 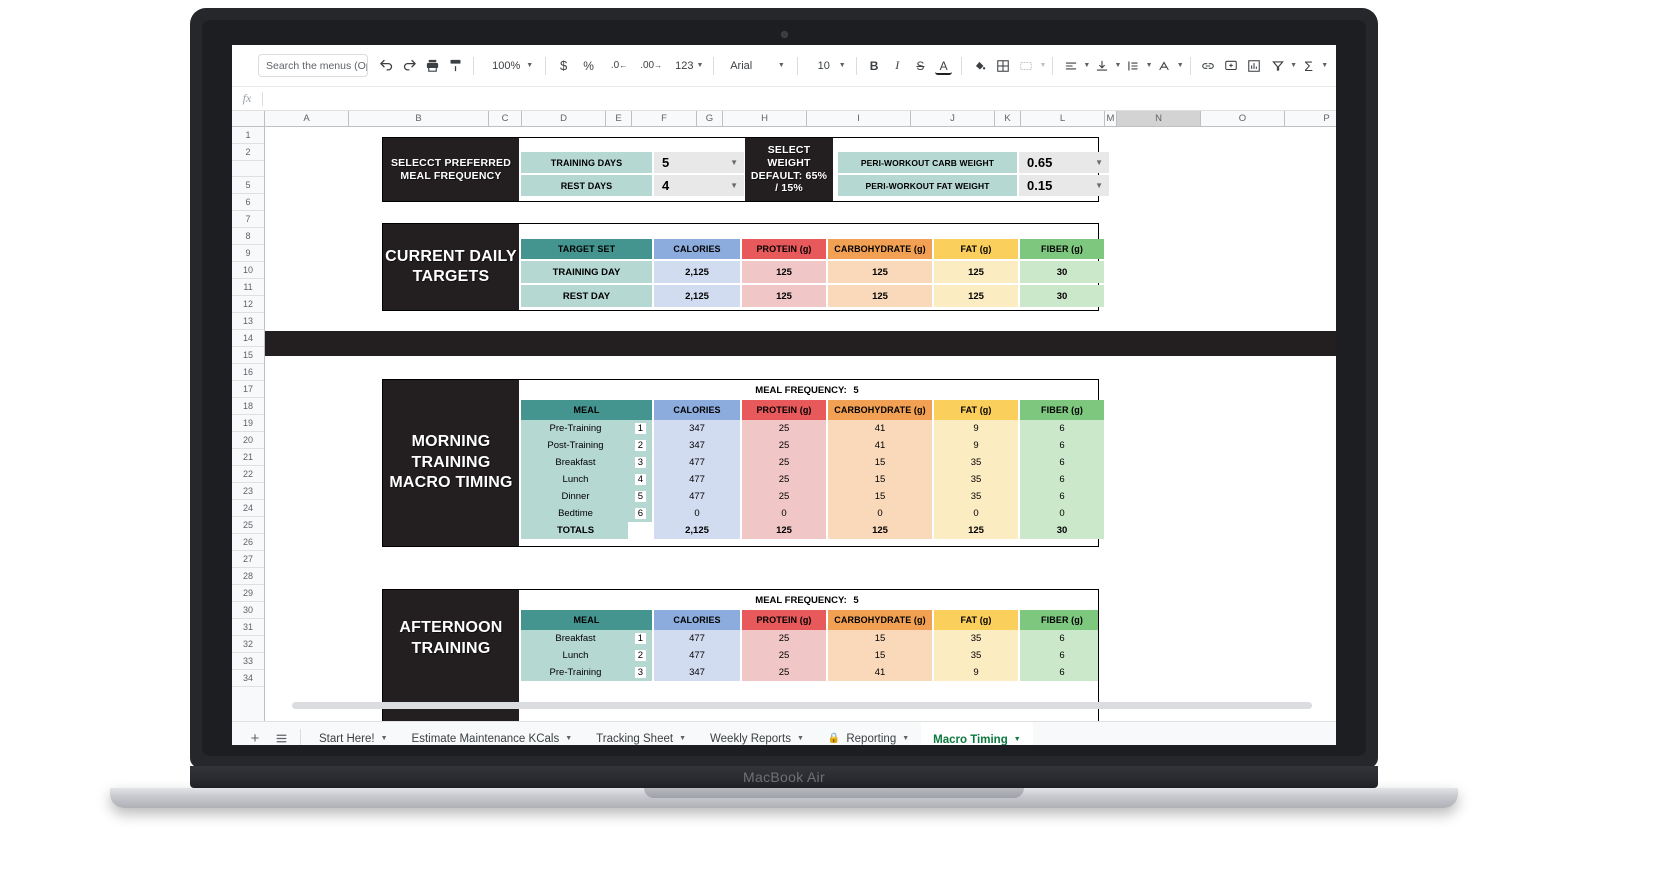 What do you see at coordinates (248, 355) in the screenshot?
I see `row-header-15: 15` at bounding box center [248, 355].